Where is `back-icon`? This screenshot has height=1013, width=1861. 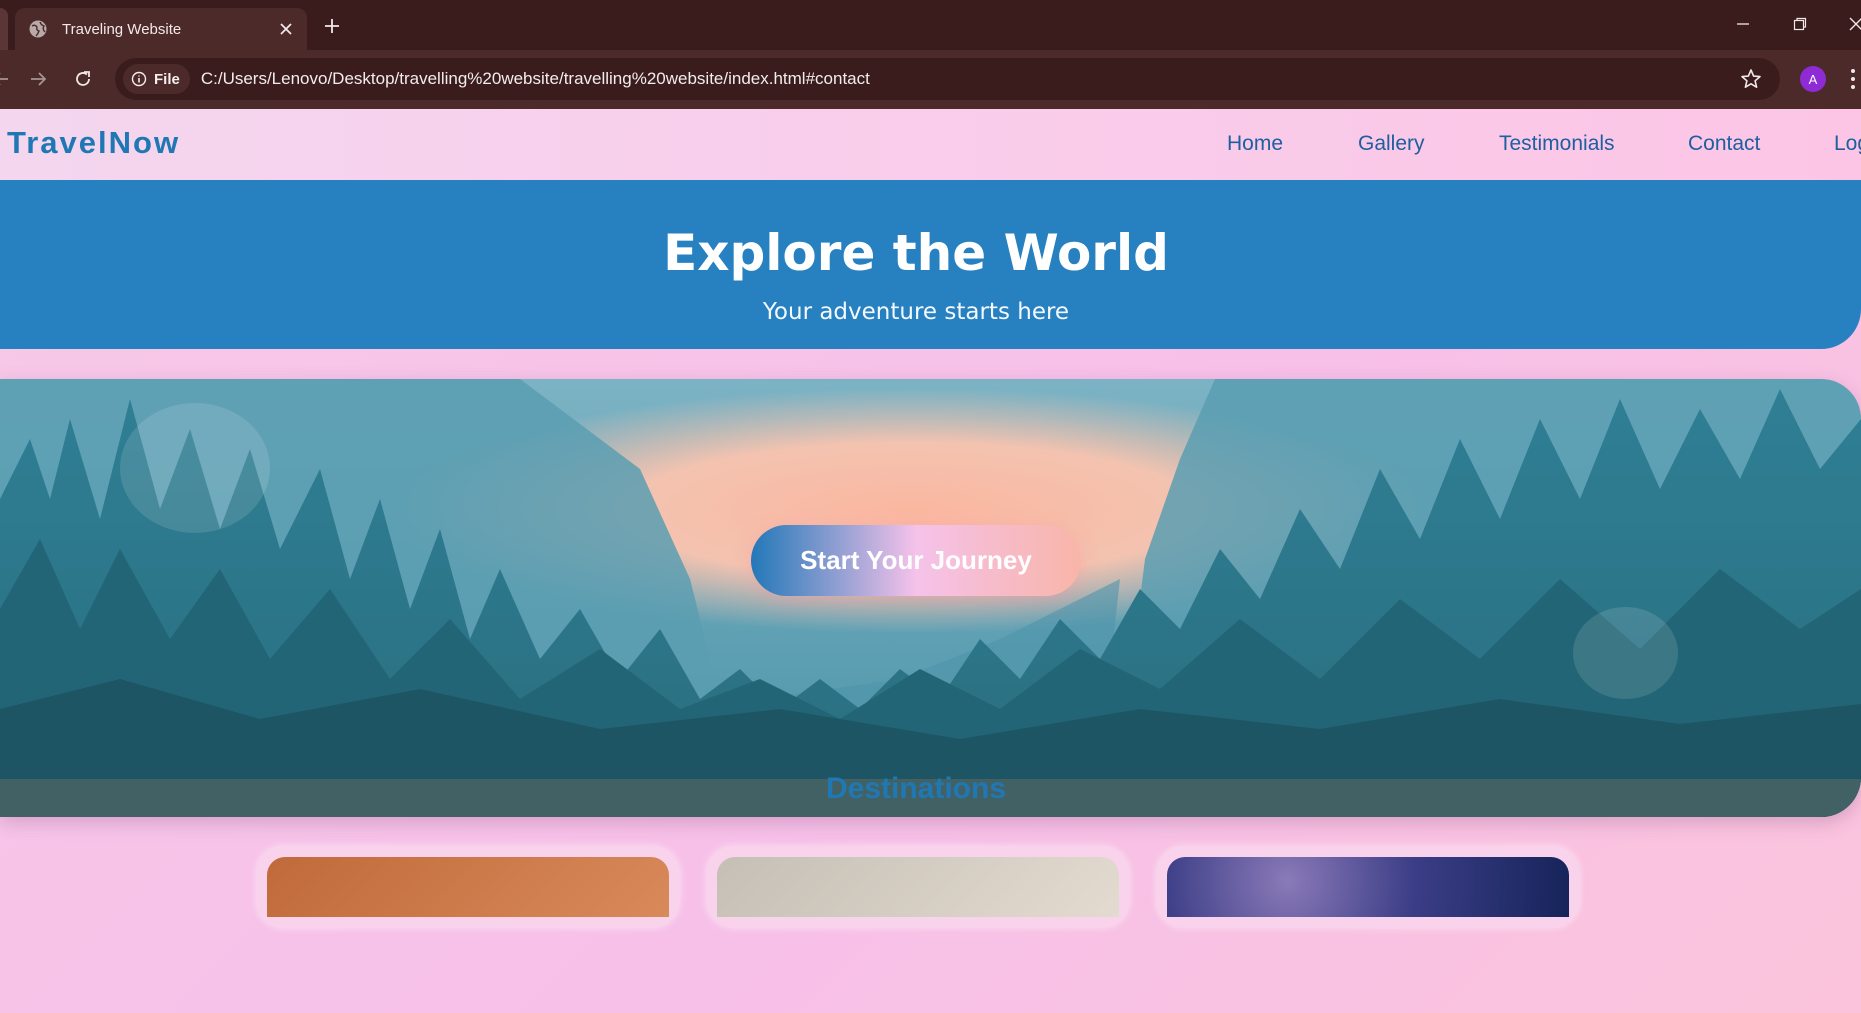
back-icon is located at coordinates (8, 79).